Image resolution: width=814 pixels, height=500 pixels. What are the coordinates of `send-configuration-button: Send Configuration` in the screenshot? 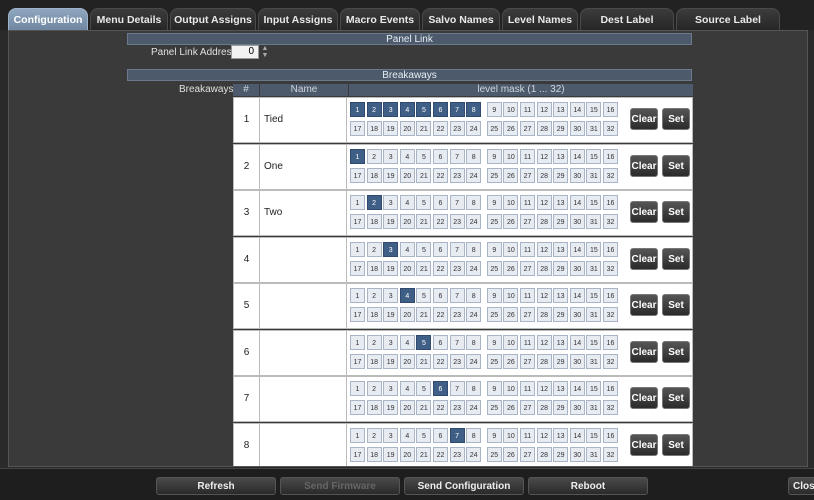 It's located at (464, 486).